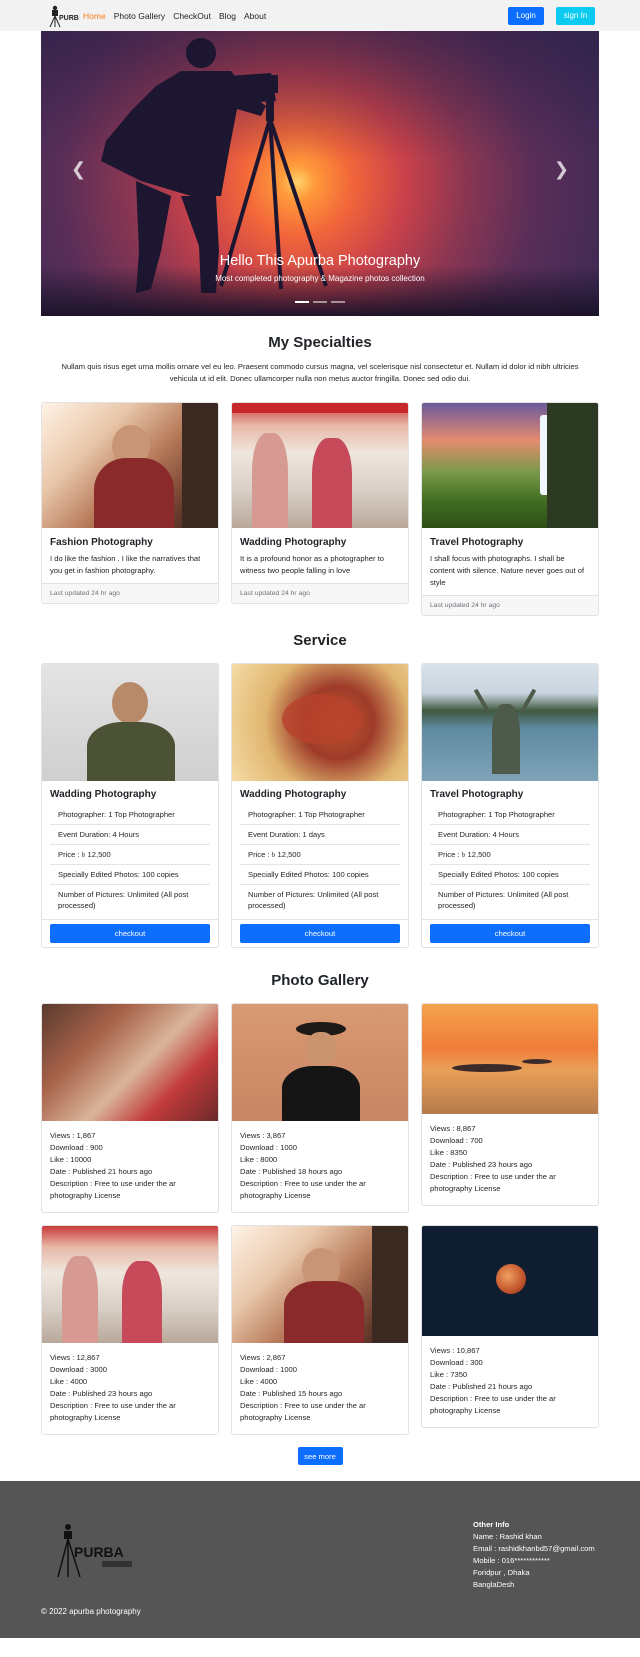 The image size is (640, 1657). Describe the element at coordinates (75, 1357) in the screenshot. I see `gallery-views: Views : 12,867` at that location.